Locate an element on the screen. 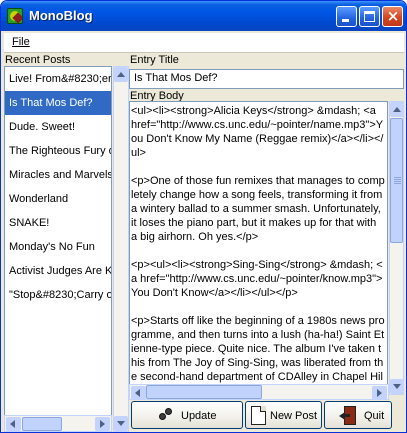  list-item: SNAKE! is located at coordinates (58, 223).